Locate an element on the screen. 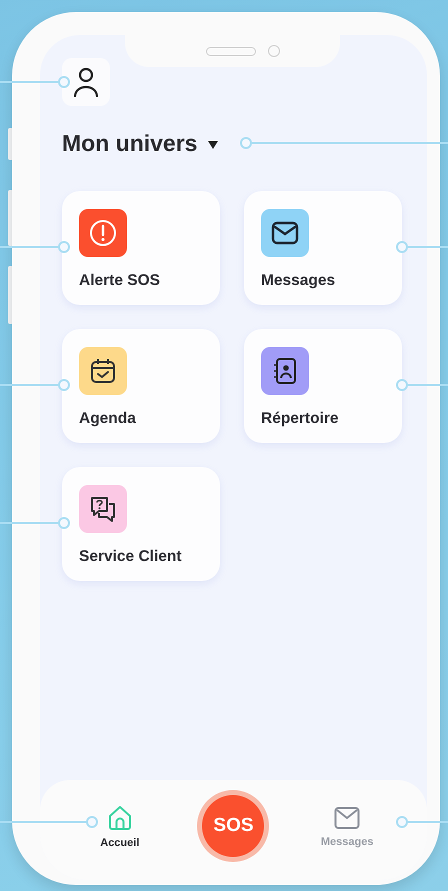  feature-tile: Agenda is located at coordinates (141, 386).